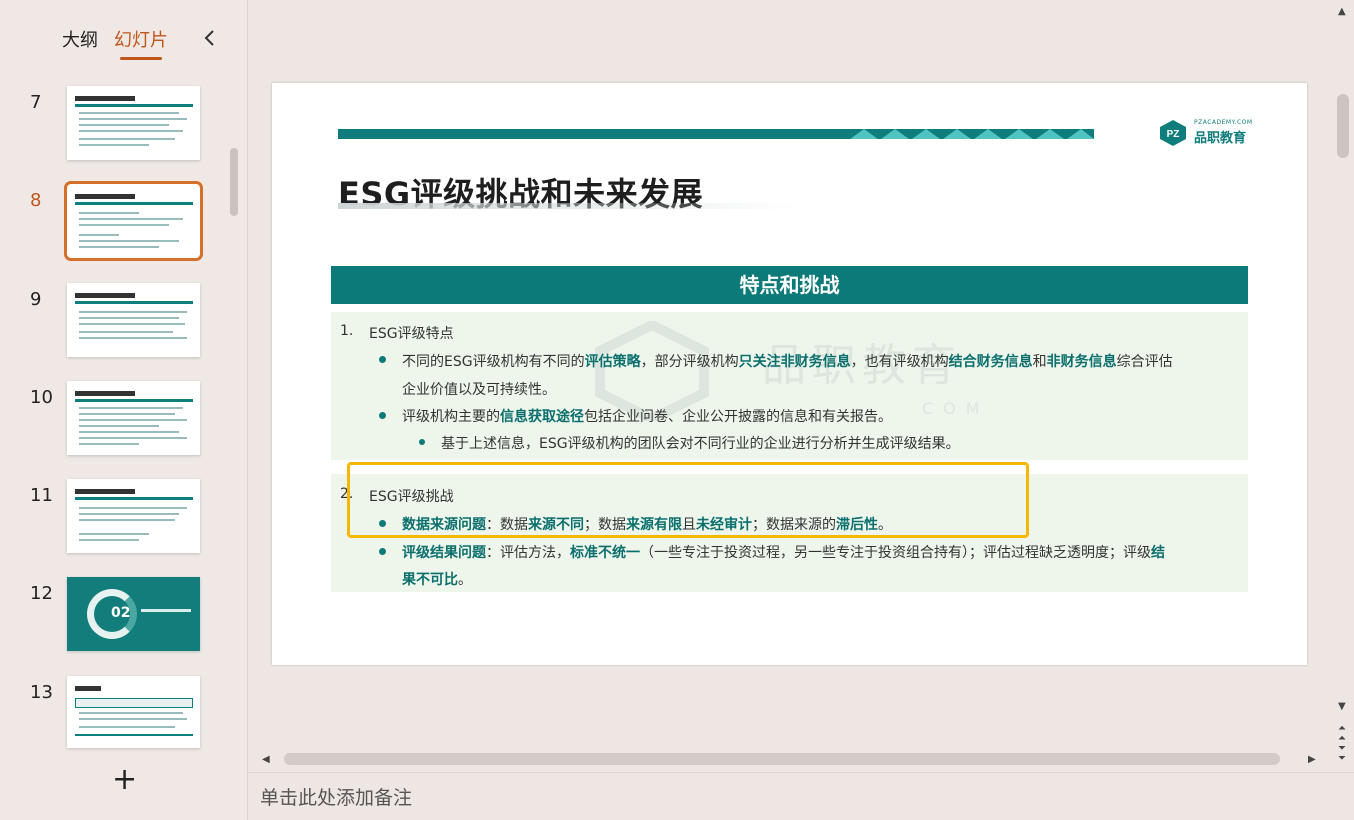 The image size is (1354, 820). What do you see at coordinates (1342, 754) in the screenshot?
I see `next-slide-icon: ⏷ ⏷` at bounding box center [1342, 754].